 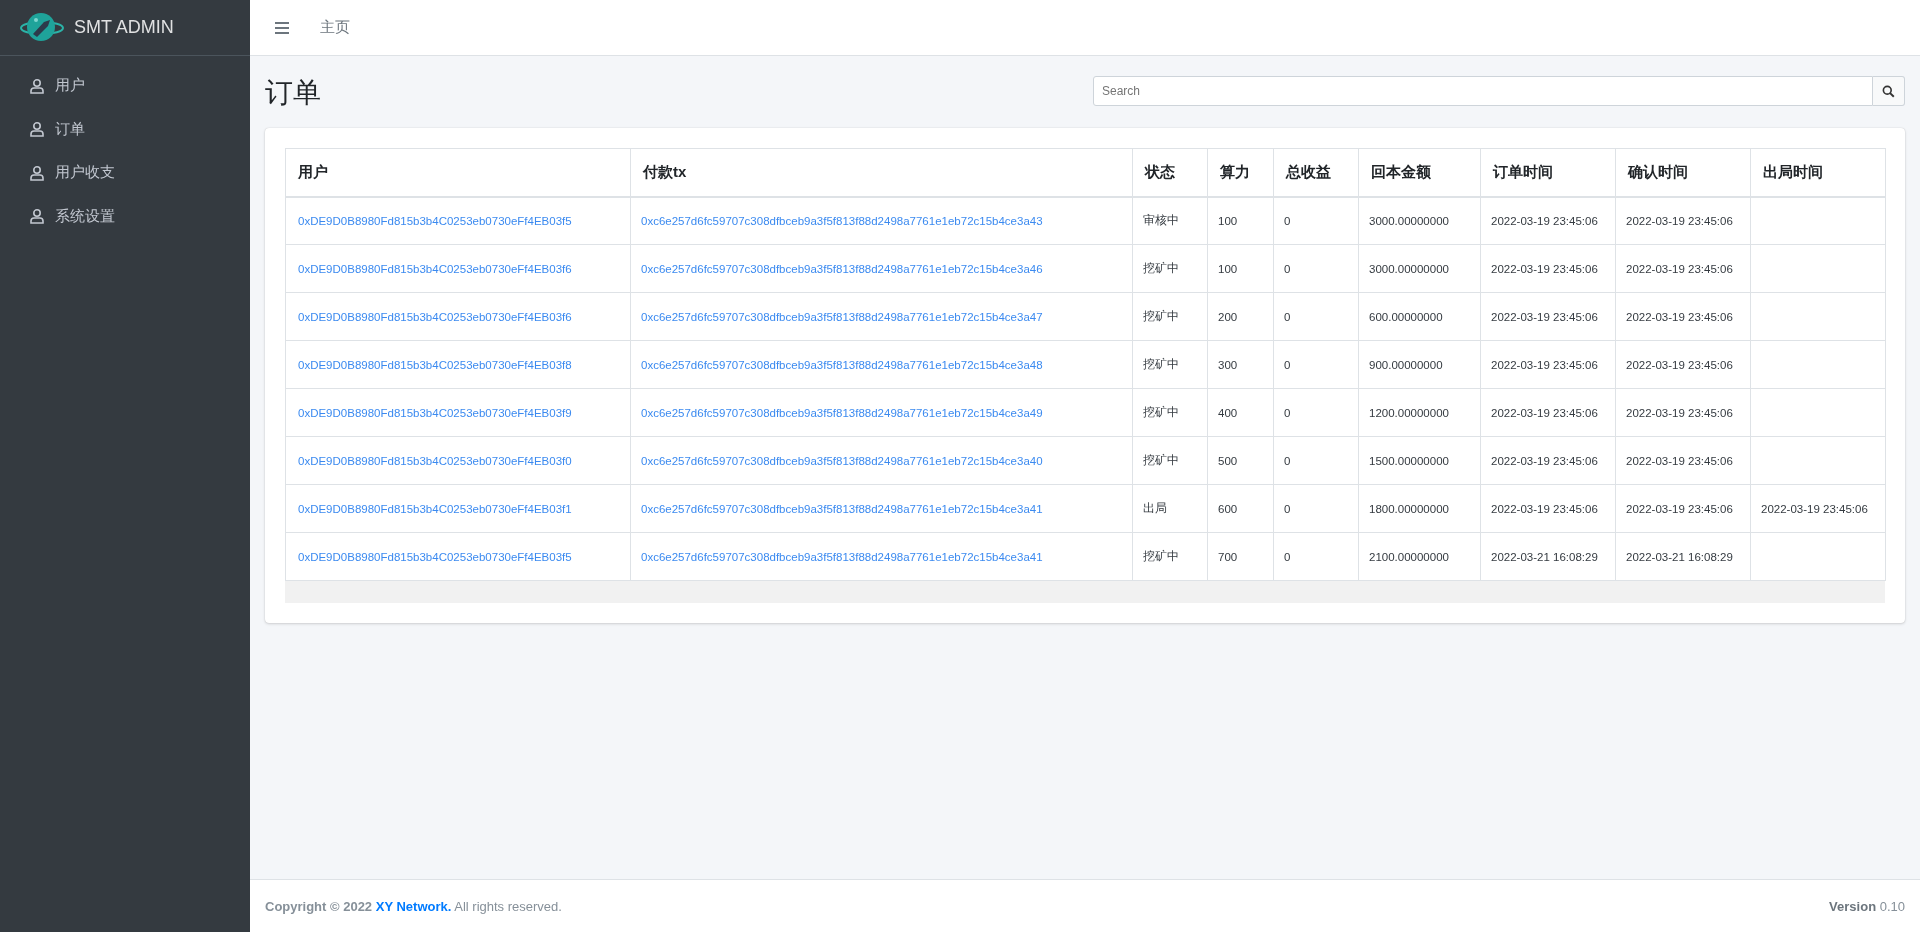 I want to click on copyright-text: Copyright © 2022 XY Network. All rights reserved., so click(x=413, y=906).